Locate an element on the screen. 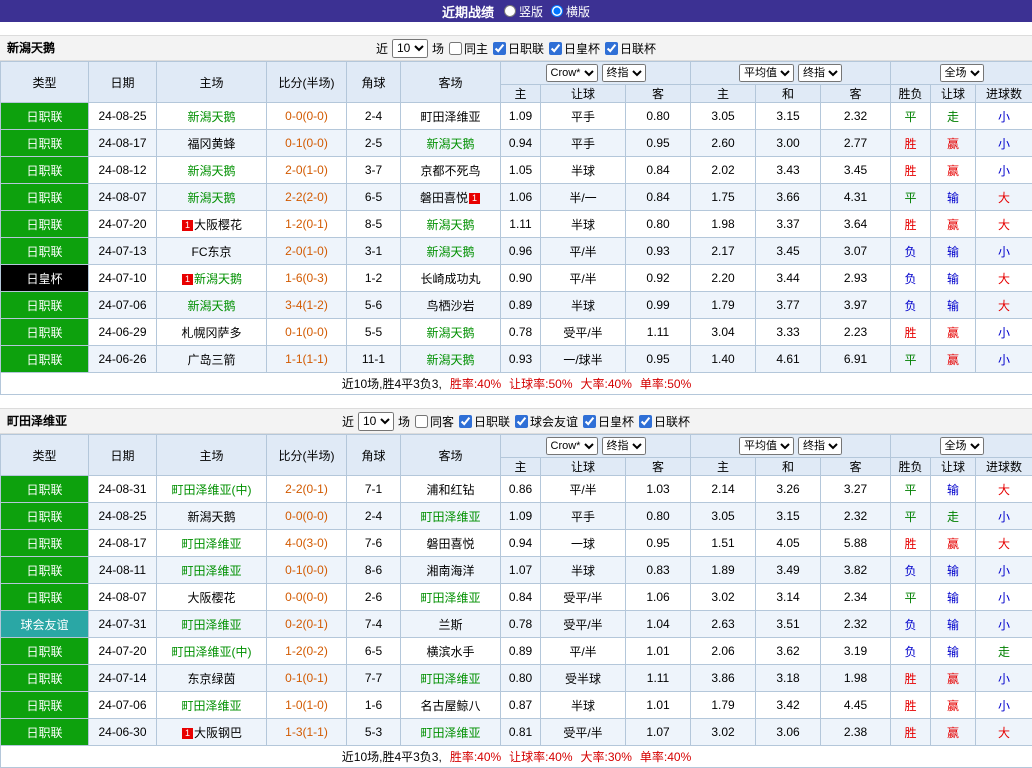  score-link: 1-6(0-3) is located at coordinates (306, 278).